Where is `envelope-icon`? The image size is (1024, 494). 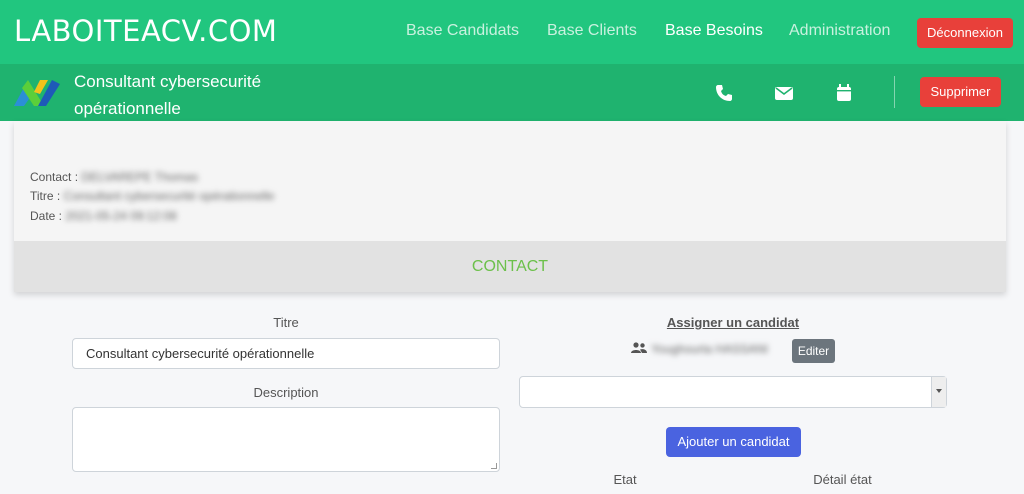 envelope-icon is located at coordinates (784, 93).